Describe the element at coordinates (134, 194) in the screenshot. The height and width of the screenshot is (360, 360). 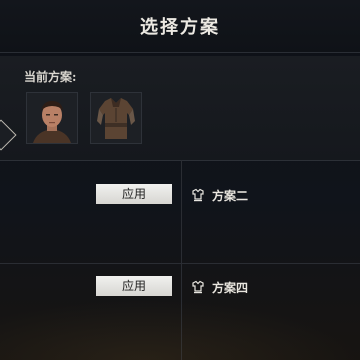
I see `apply-button-plan-2: 应用` at that location.